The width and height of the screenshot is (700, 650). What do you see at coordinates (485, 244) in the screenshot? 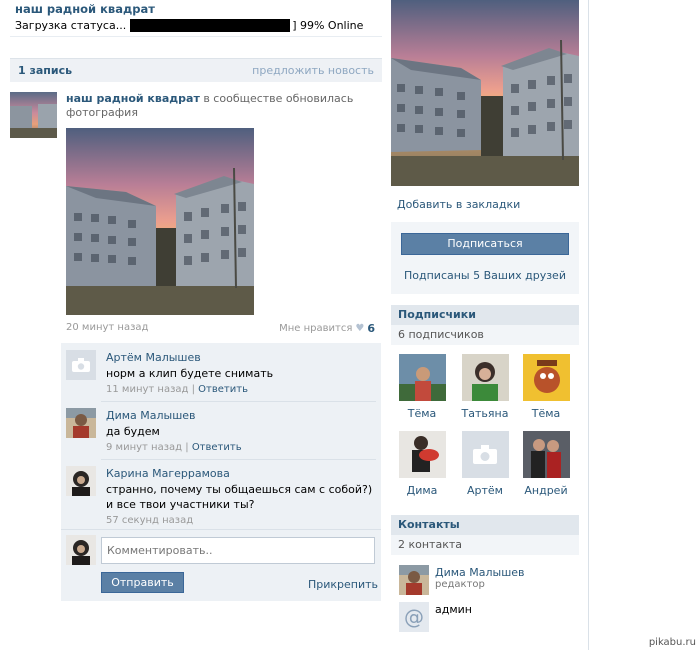
I see `subscribe-button: Подписаться` at bounding box center [485, 244].